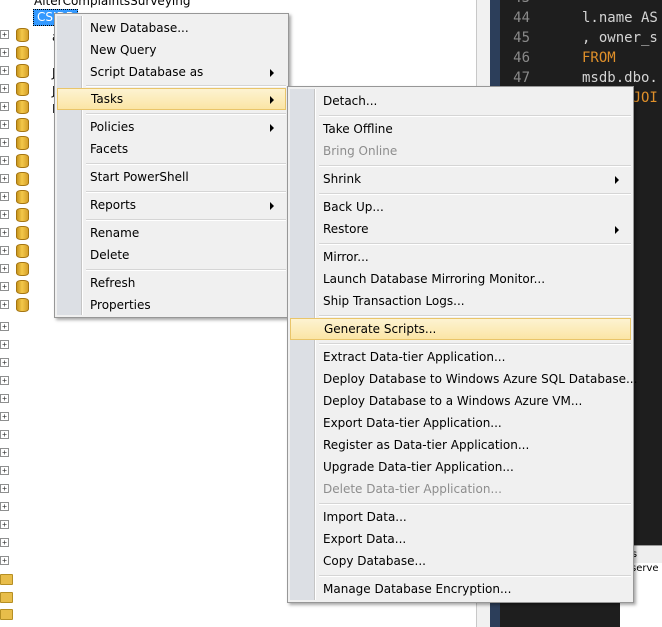 This screenshot has width=662, height=627. Describe the element at coordinates (171, 72) in the screenshot. I see `menu-item-script-database-as: Script Database as` at that location.